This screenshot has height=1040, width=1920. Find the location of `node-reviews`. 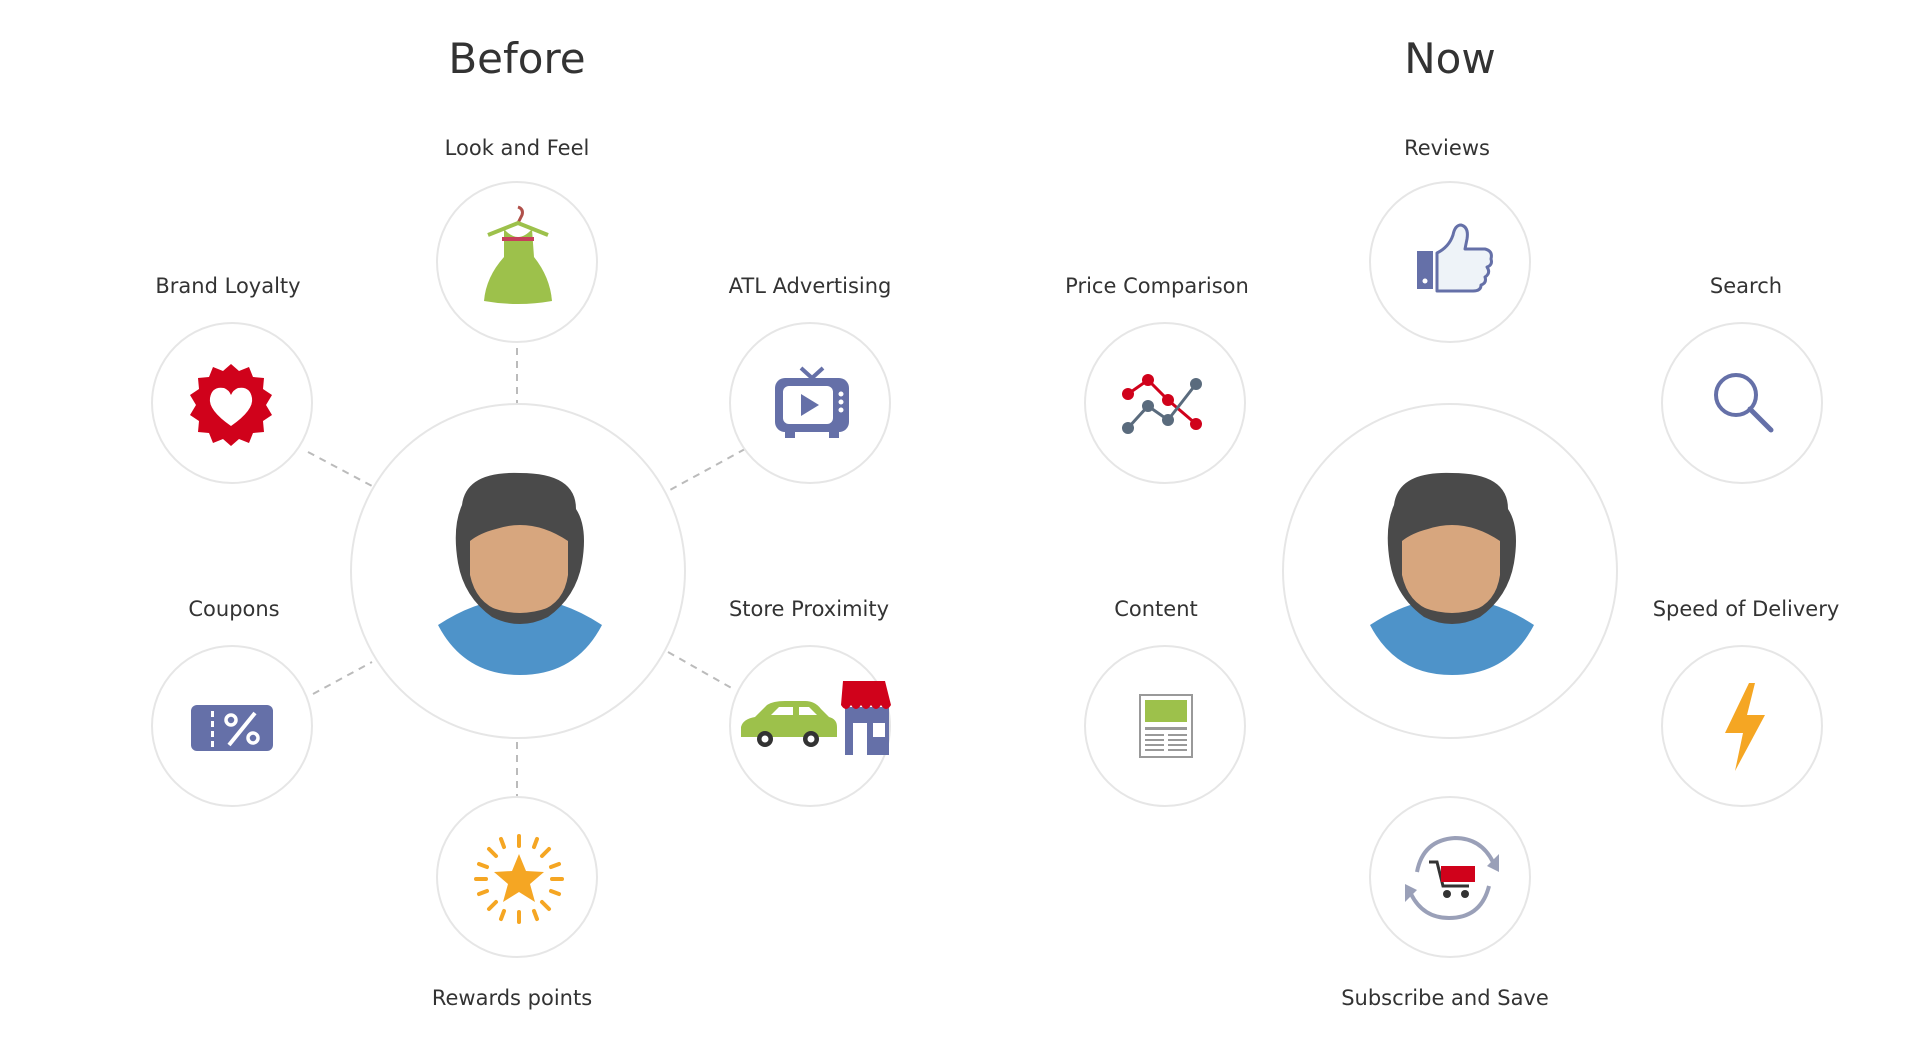

node-reviews is located at coordinates (1450, 262).